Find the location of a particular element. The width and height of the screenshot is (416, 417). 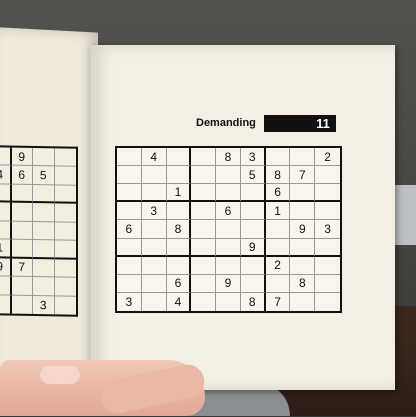

left-sudoku-grid: 94651973 is located at coordinates (39, 231).